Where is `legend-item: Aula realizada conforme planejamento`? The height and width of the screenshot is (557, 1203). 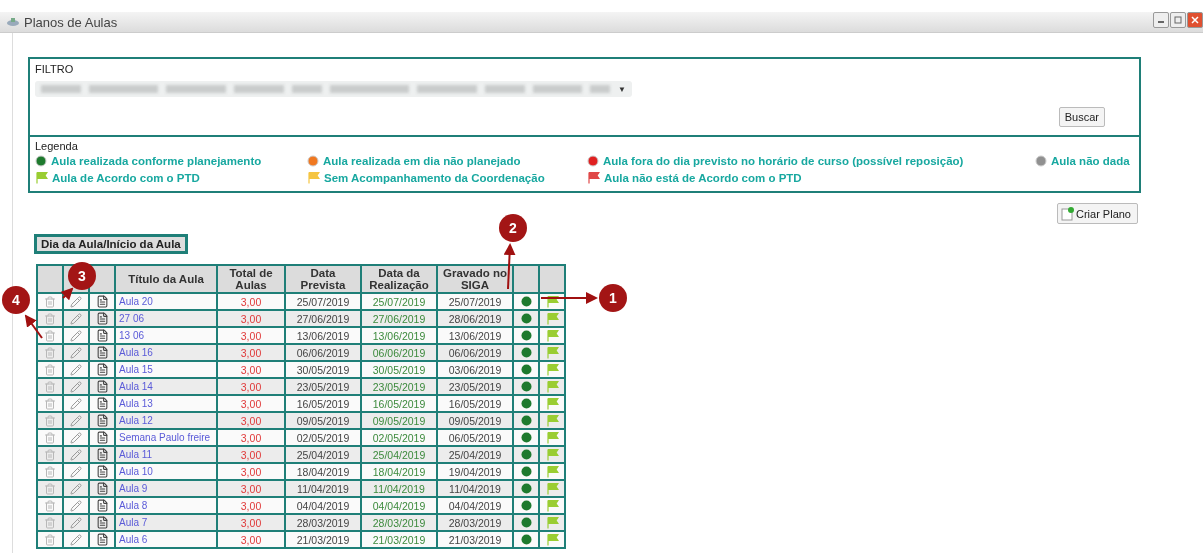 legend-item: Aula realizada conforme planejamento is located at coordinates (171, 161).